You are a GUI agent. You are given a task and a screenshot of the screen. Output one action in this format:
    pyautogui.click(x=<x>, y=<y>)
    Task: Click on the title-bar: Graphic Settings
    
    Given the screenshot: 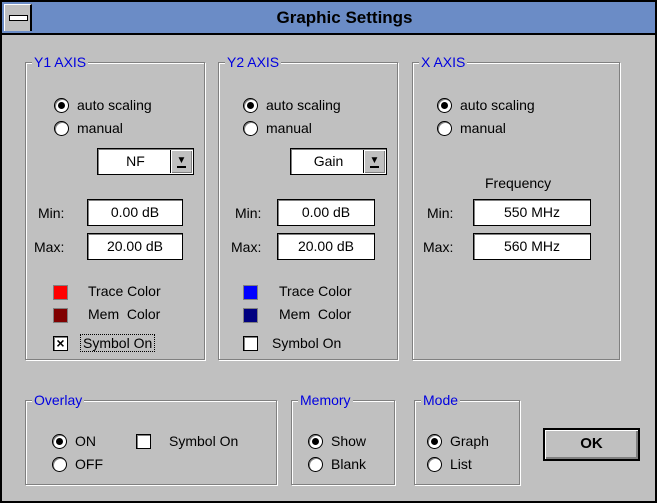 What is the action you would take?
    pyautogui.click(x=328, y=18)
    